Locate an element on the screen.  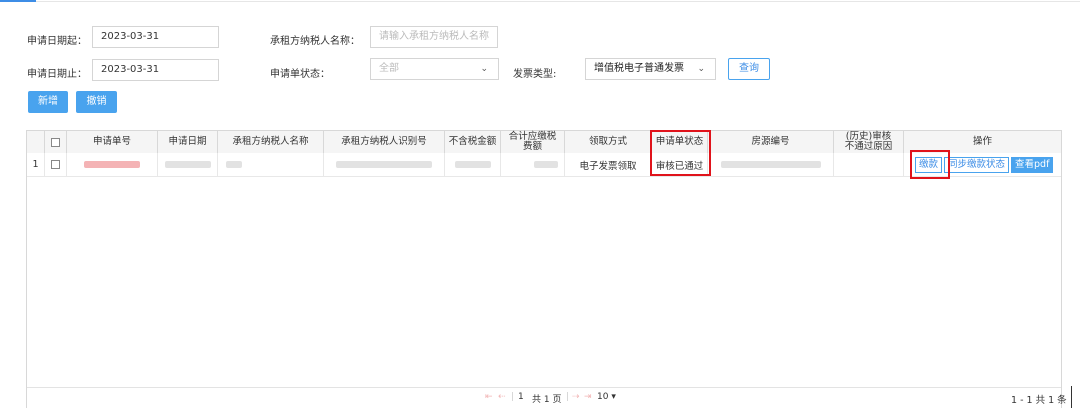
select-all-checkbox is located at coordinates (55, 142).